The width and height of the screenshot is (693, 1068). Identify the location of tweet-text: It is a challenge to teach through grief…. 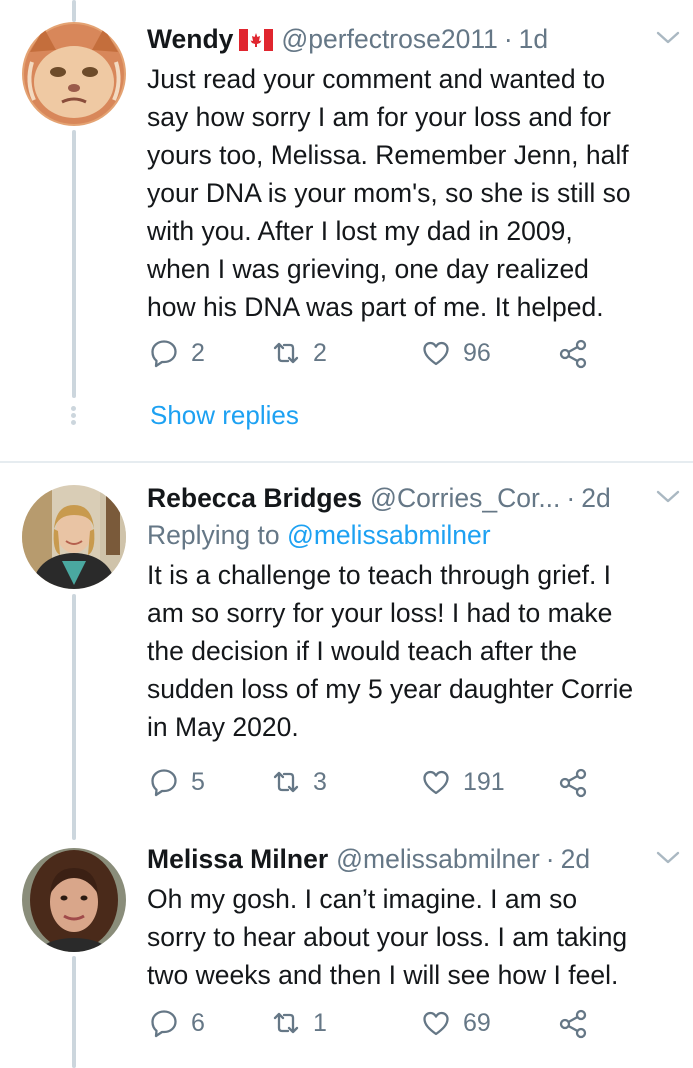
(410, 651).